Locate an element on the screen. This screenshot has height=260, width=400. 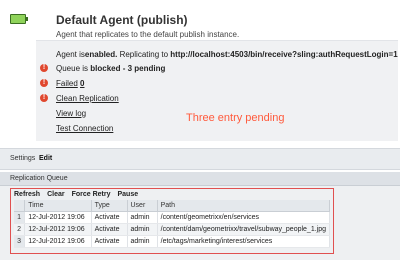
clean-warning-icon: ! is located at coordinates (44, 98).